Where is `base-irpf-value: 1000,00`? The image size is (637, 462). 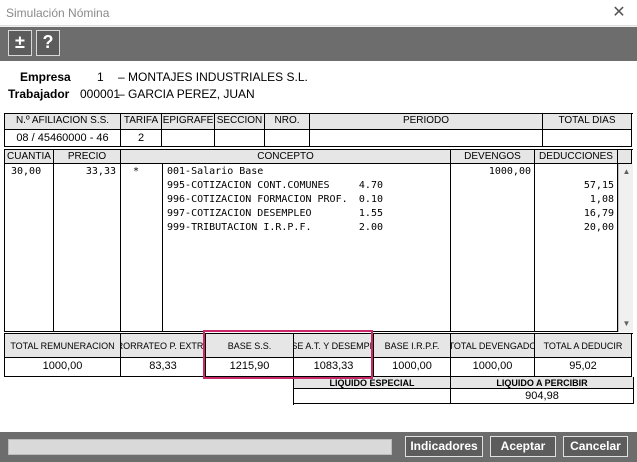
base-irpf-value: 1000,00 is located at coordinates (412, 367).